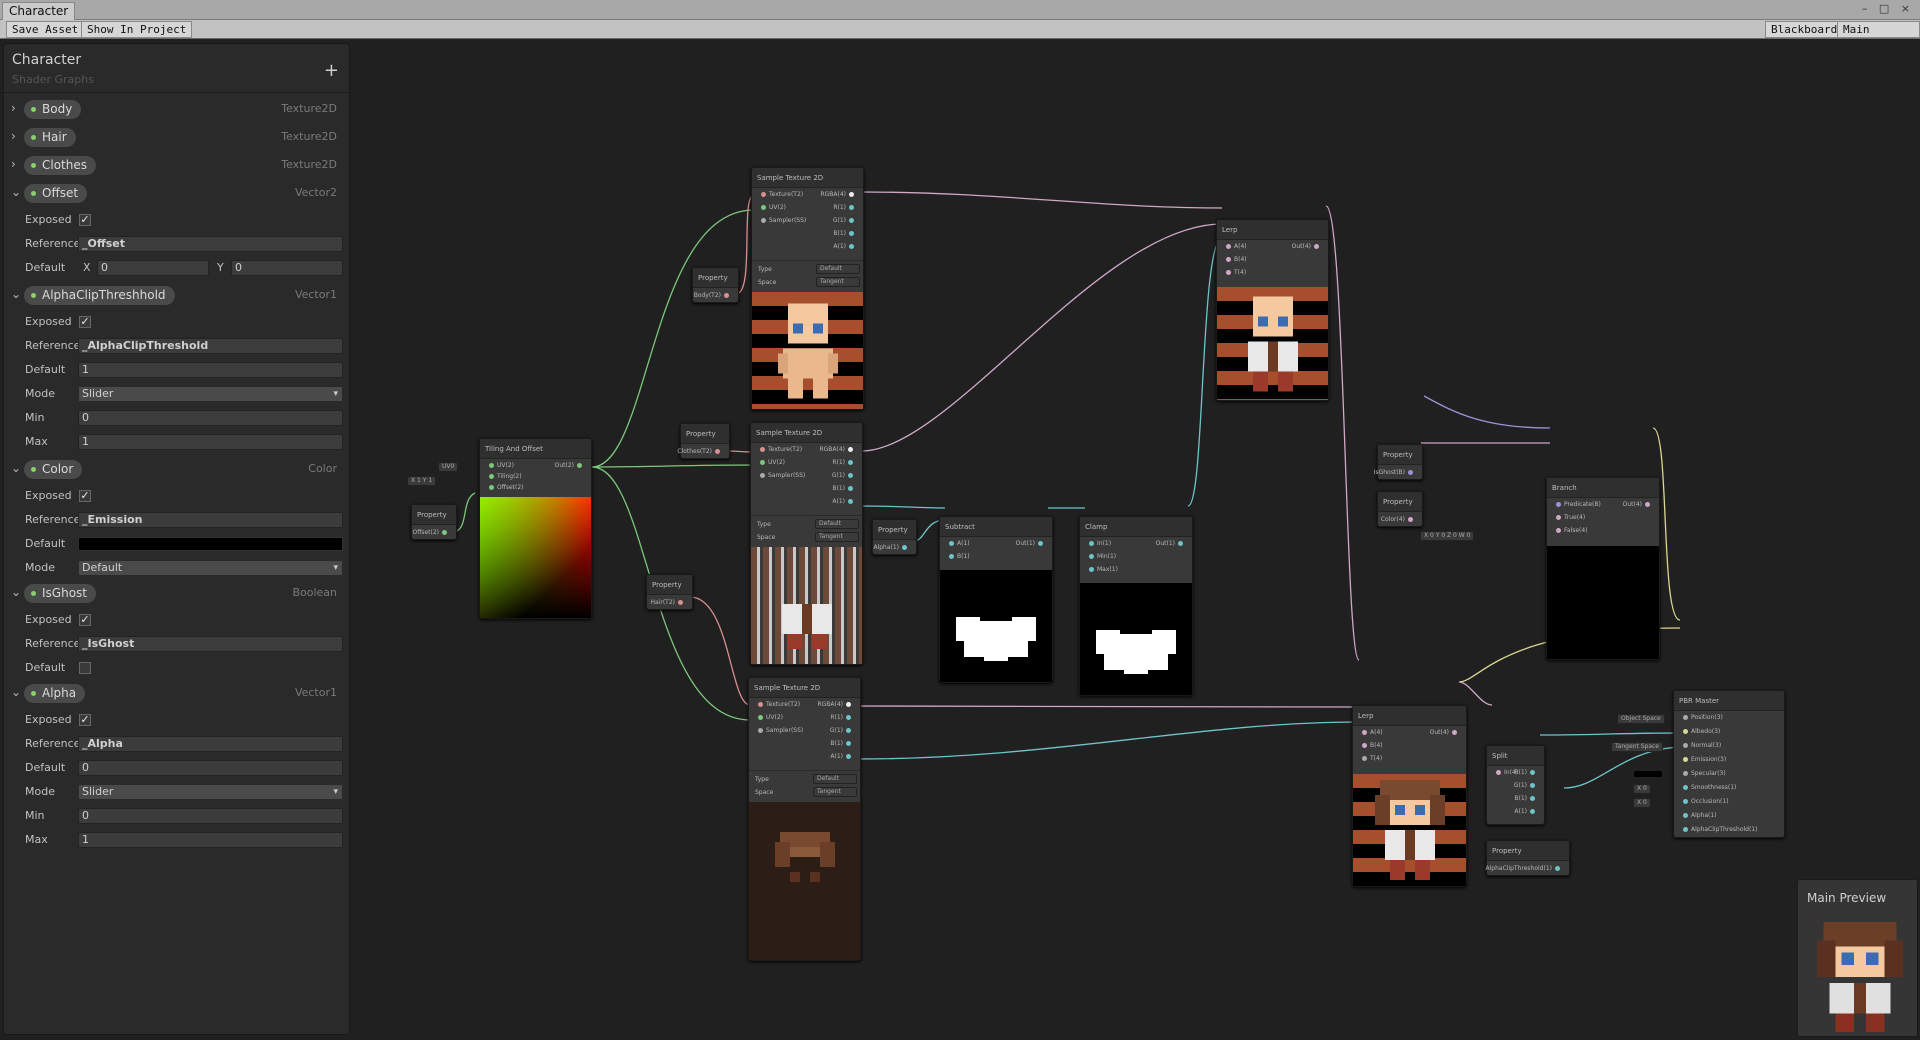  What do you see at coordinates (715, 285) in the screenshot?
I see `property-node-body: Property Body(T2)` at bounding box center [715, 285].